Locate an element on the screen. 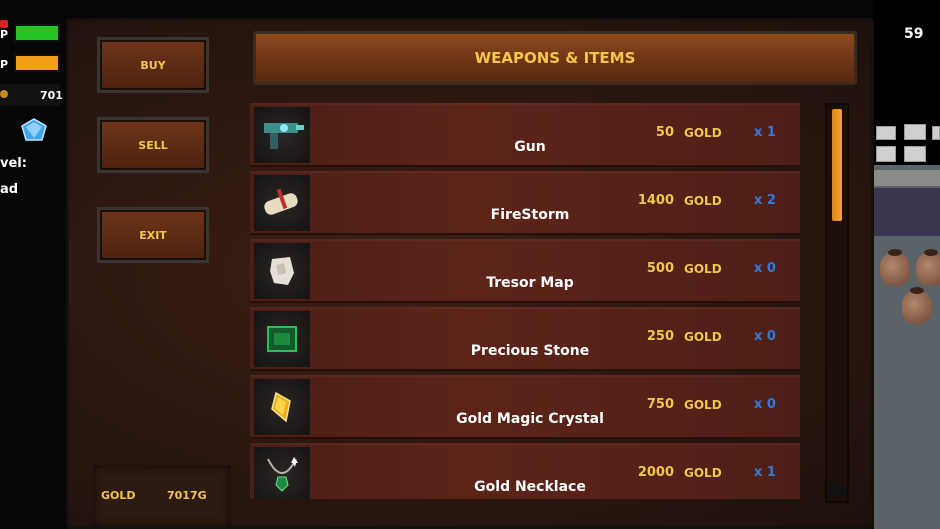 Image resolution: width=940 pixels, height=529 pixels. item-row-gold-necklace: Gold Necklace 2000 GOLD x 1 is located at coordinates (525, 471).